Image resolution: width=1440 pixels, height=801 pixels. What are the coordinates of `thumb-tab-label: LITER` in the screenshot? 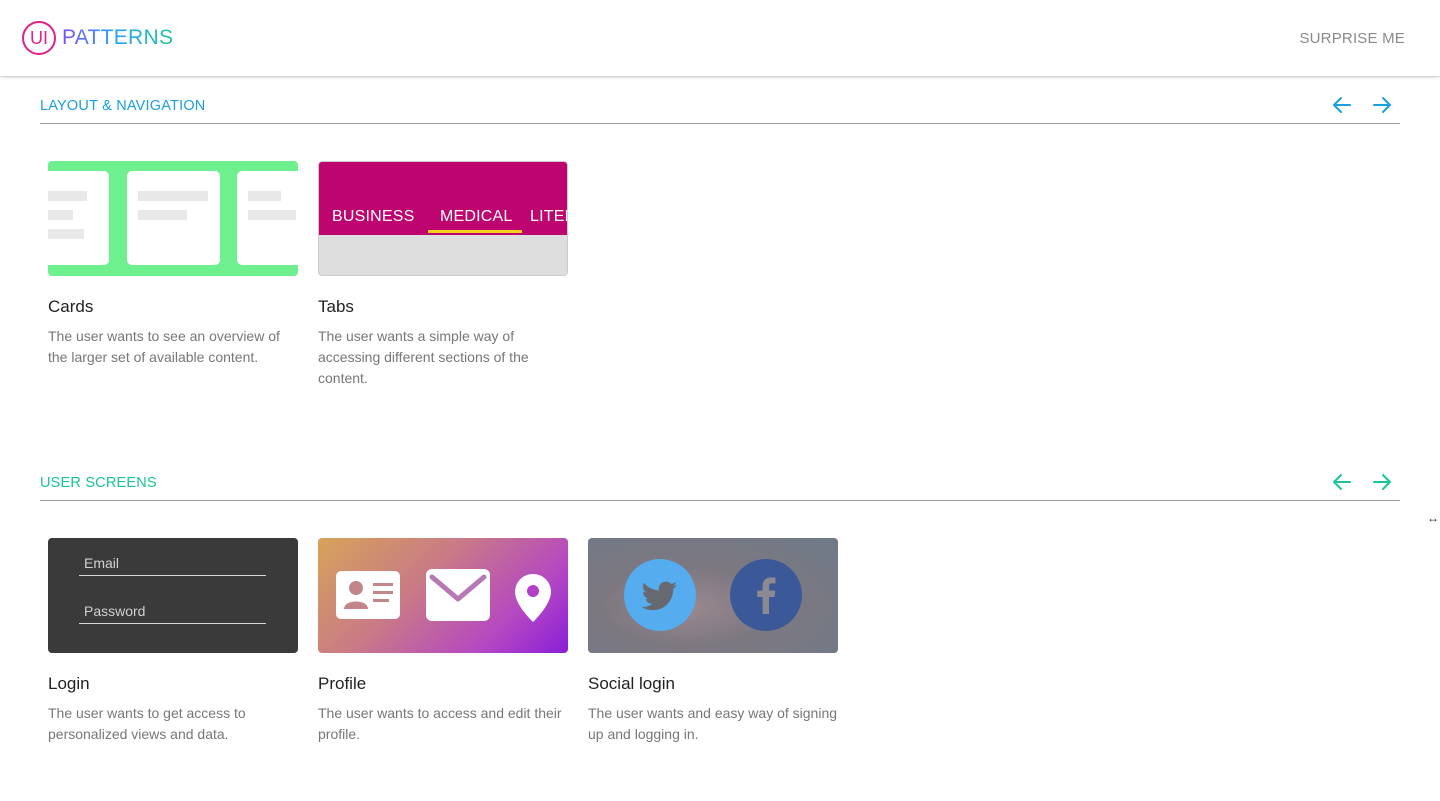 It's located at (548, 216).